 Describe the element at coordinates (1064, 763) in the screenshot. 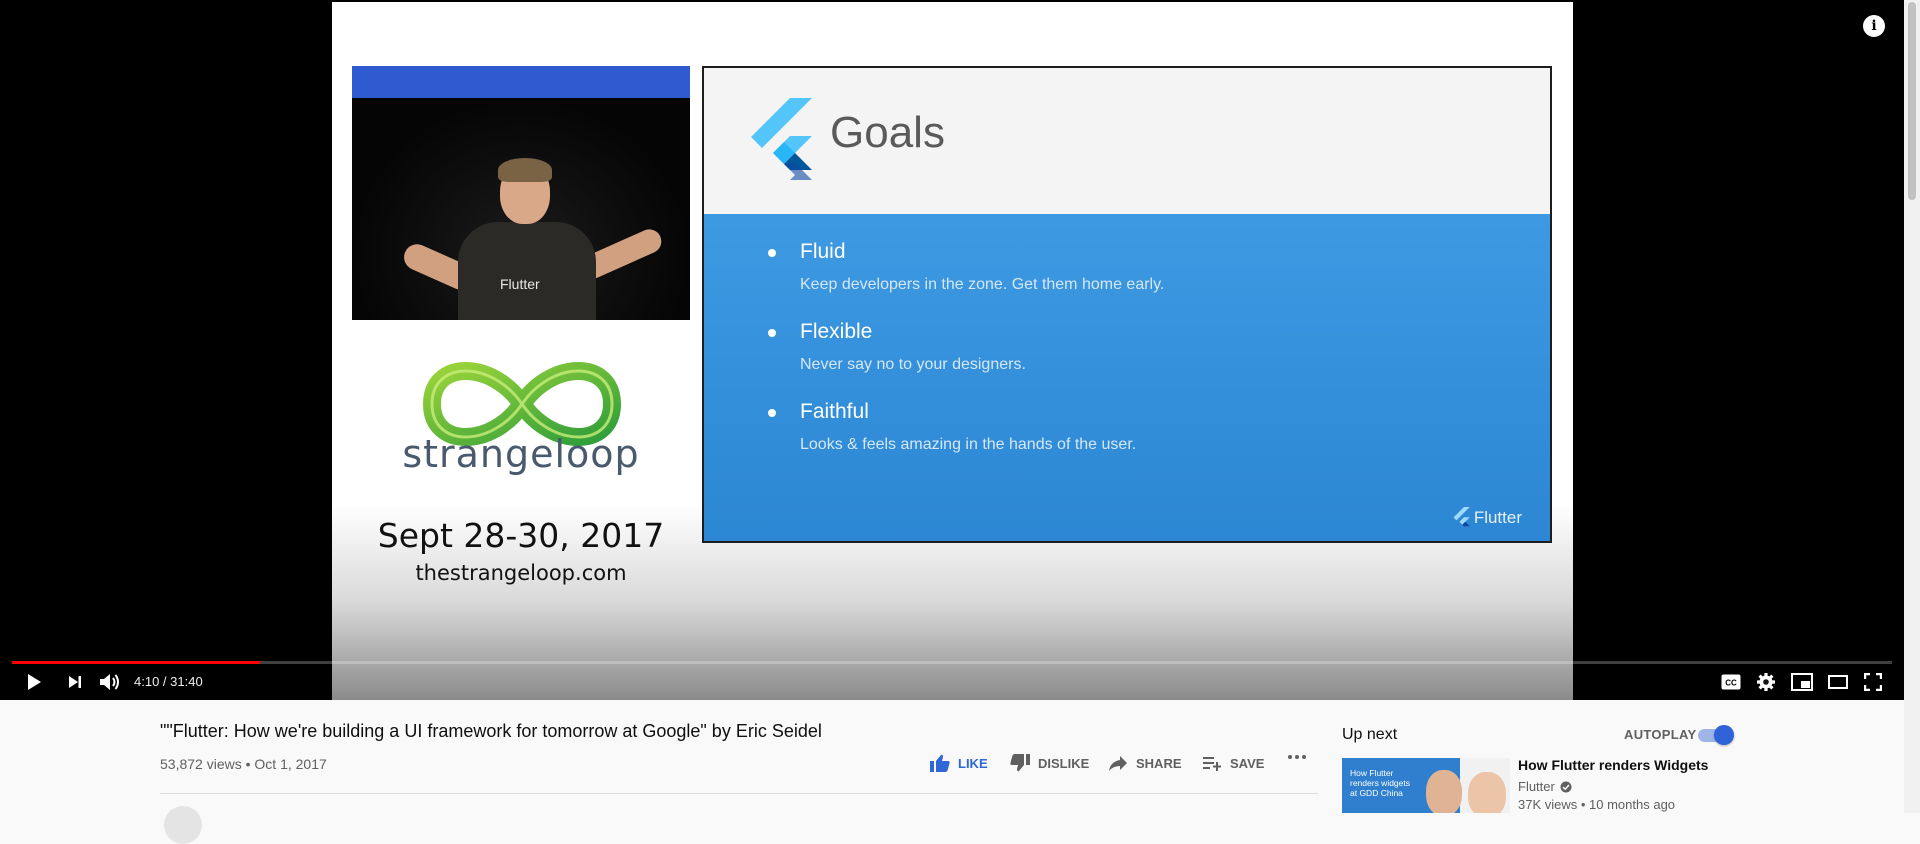

I see `dislike-label: DISLIKE` at that location.